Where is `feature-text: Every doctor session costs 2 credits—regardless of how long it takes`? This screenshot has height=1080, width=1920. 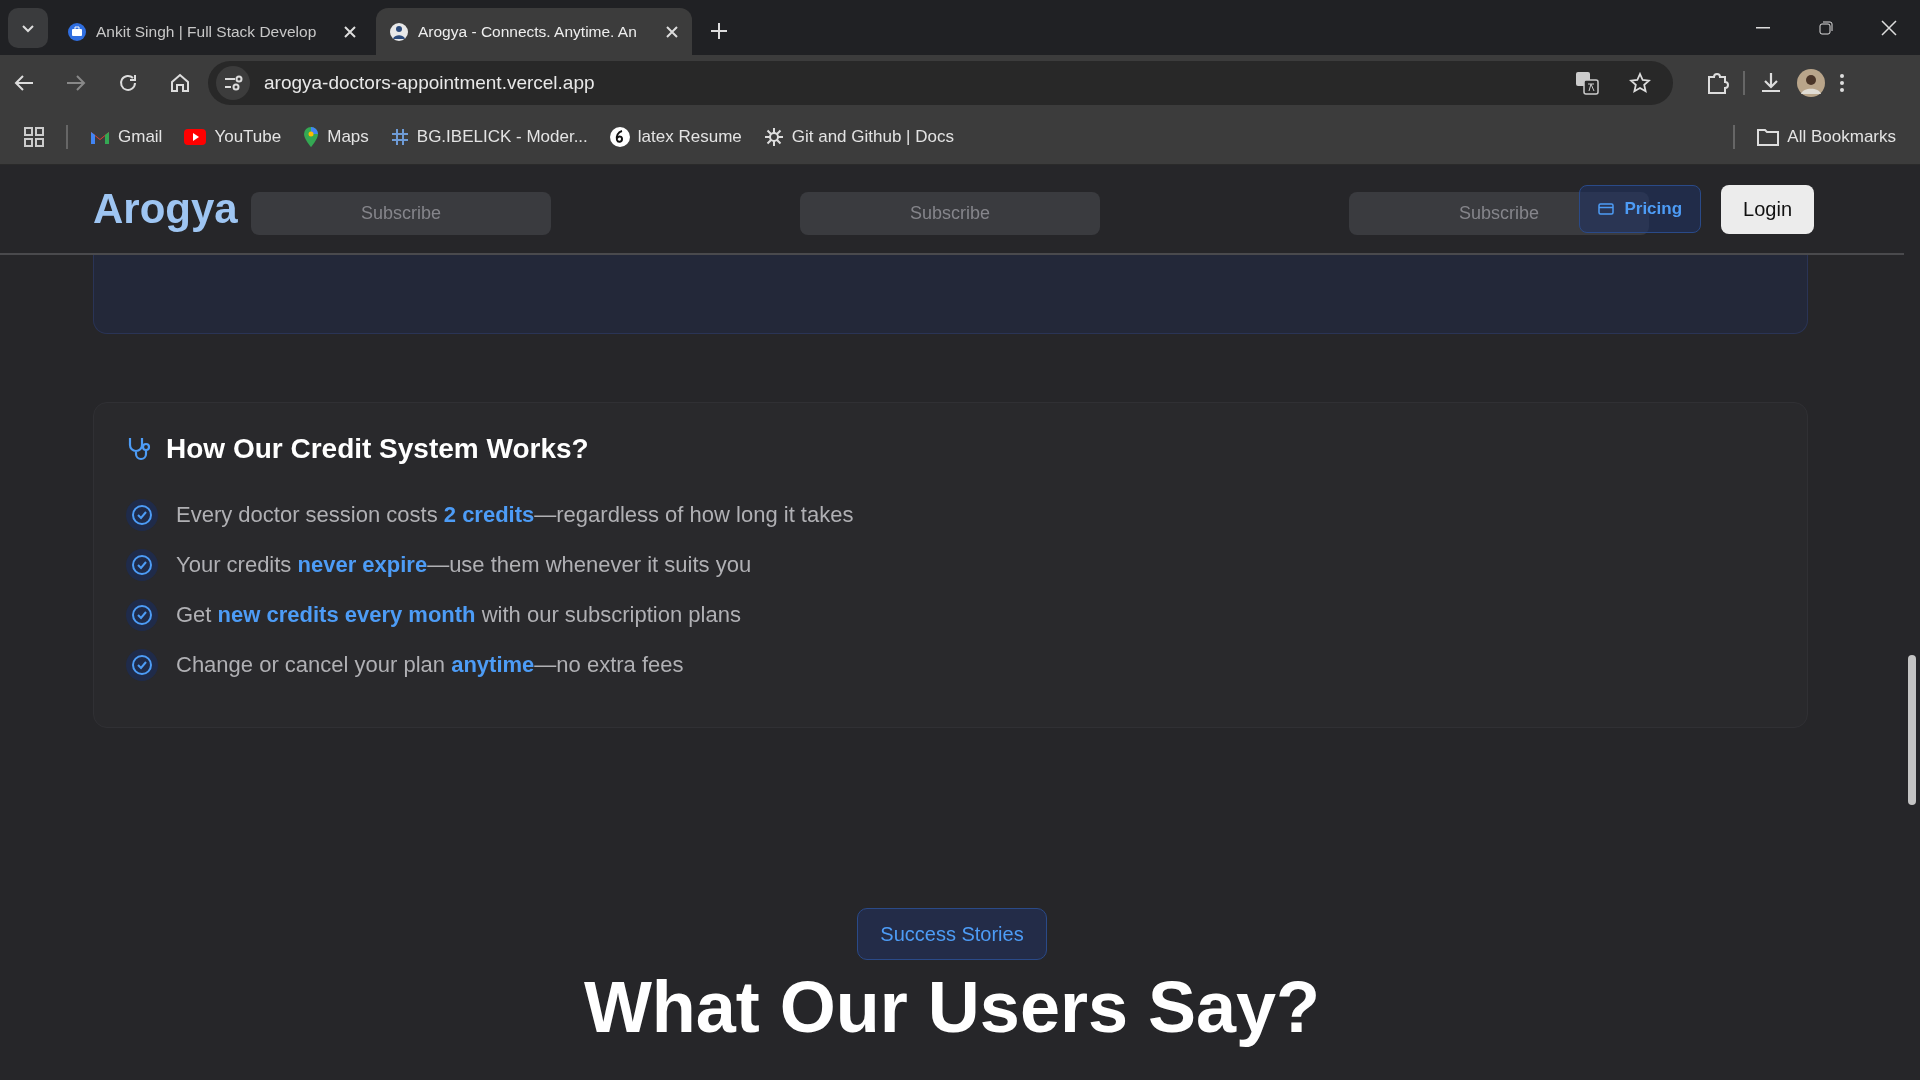
feature-text: Every doctor session costs 2 credits—regardless of how long it takes is located at coordinates (515, 515).